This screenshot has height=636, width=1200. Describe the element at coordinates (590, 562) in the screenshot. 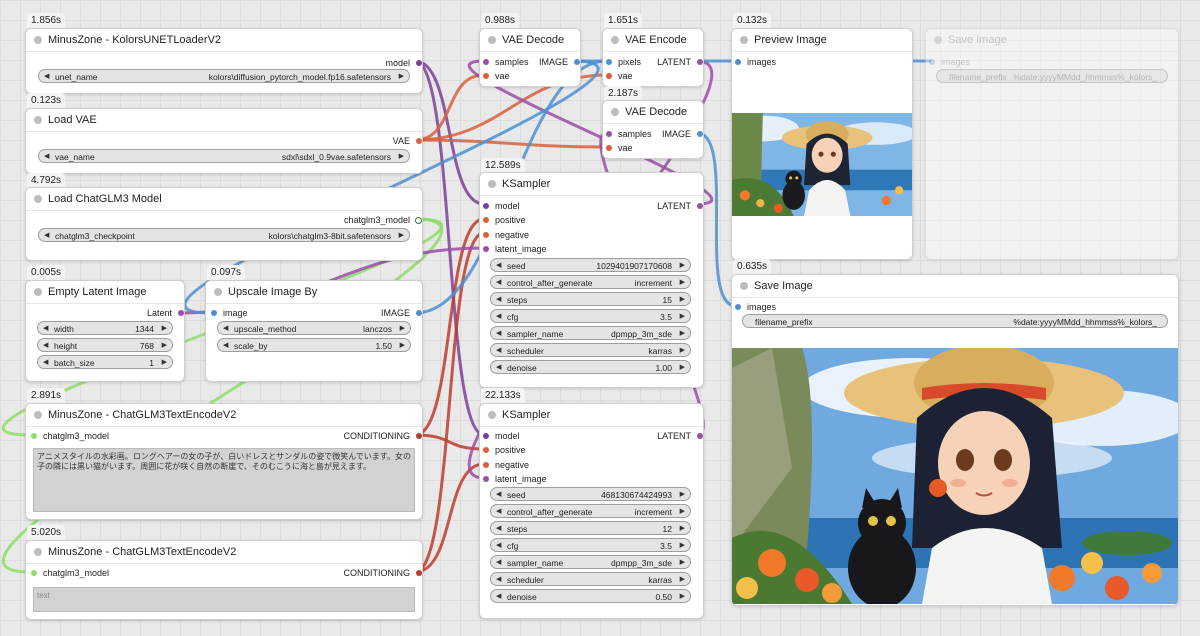

I see `combo-sampler-name: ◀ sampler_name dpmpp_3m_sde ▶` at that location.